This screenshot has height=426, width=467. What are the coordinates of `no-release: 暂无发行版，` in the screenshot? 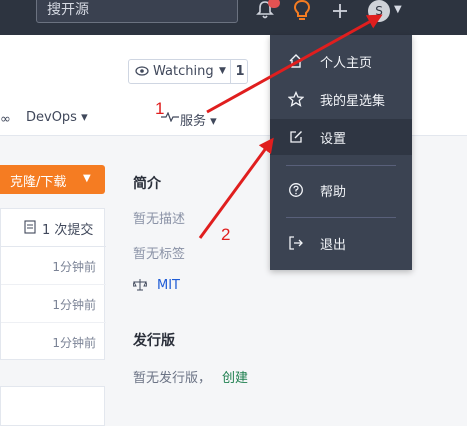 It's located at (172, 378).